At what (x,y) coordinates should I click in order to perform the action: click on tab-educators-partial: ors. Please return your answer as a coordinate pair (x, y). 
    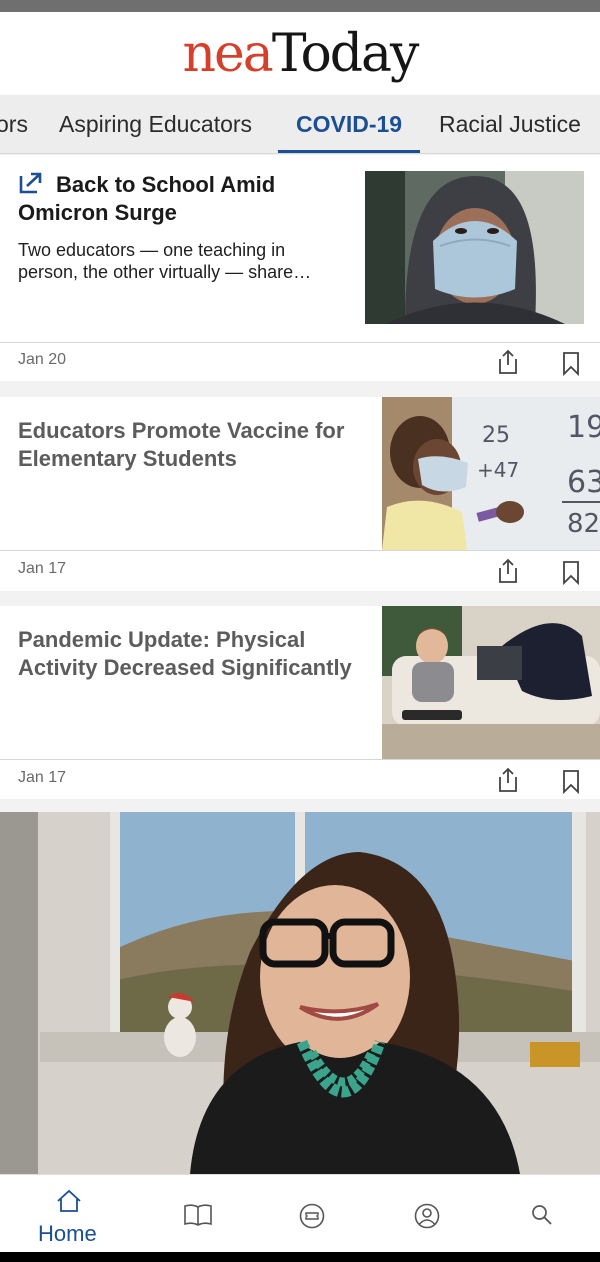
    Looking at the image, I should click on (14, 124).